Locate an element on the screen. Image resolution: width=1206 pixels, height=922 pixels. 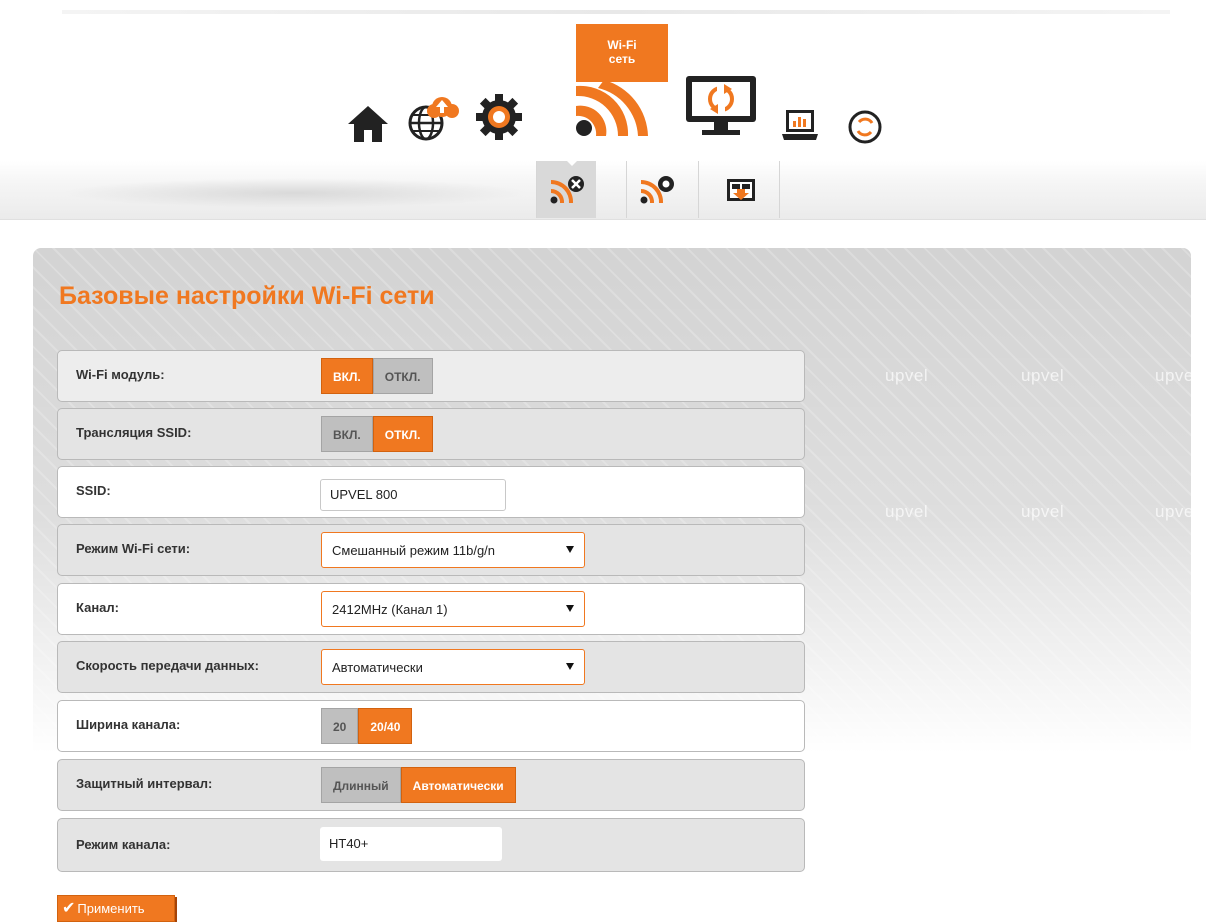
wifi-security-icon is located at coordinates (657, 190).